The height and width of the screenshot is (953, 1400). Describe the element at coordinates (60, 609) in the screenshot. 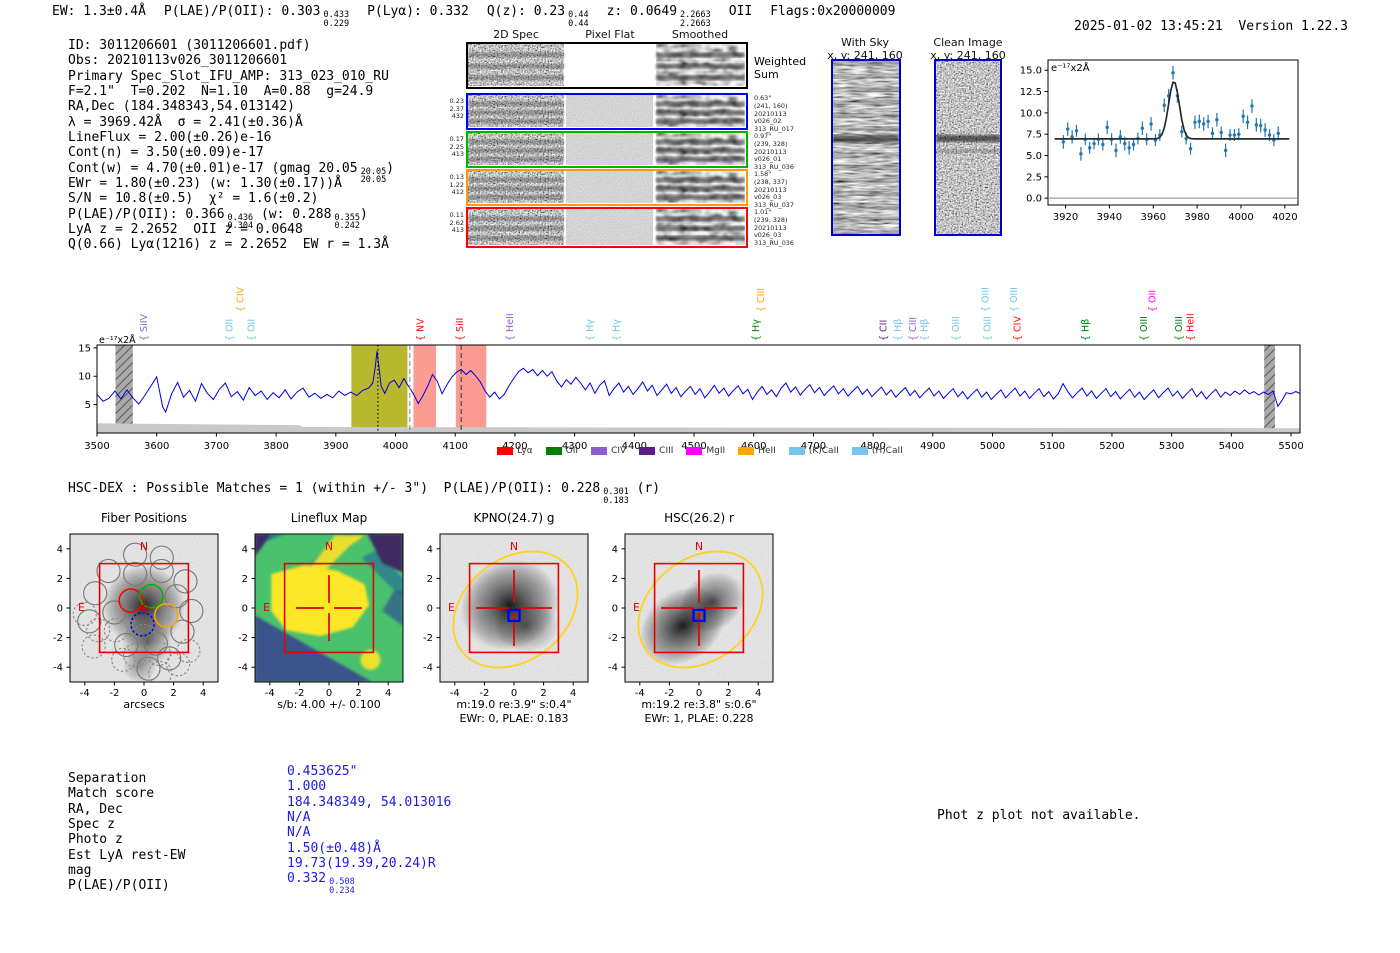

I see `cutout-y-tick: 0` at that location.